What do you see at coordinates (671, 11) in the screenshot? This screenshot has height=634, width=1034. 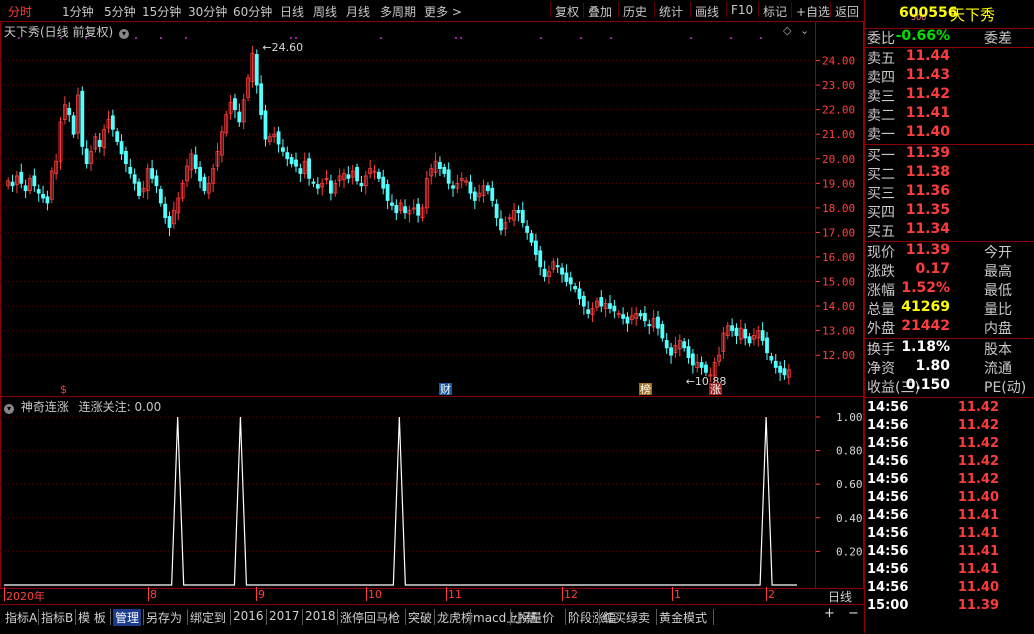 I see `toolbar-right-3: 统计` at bounding box center [671, 11].